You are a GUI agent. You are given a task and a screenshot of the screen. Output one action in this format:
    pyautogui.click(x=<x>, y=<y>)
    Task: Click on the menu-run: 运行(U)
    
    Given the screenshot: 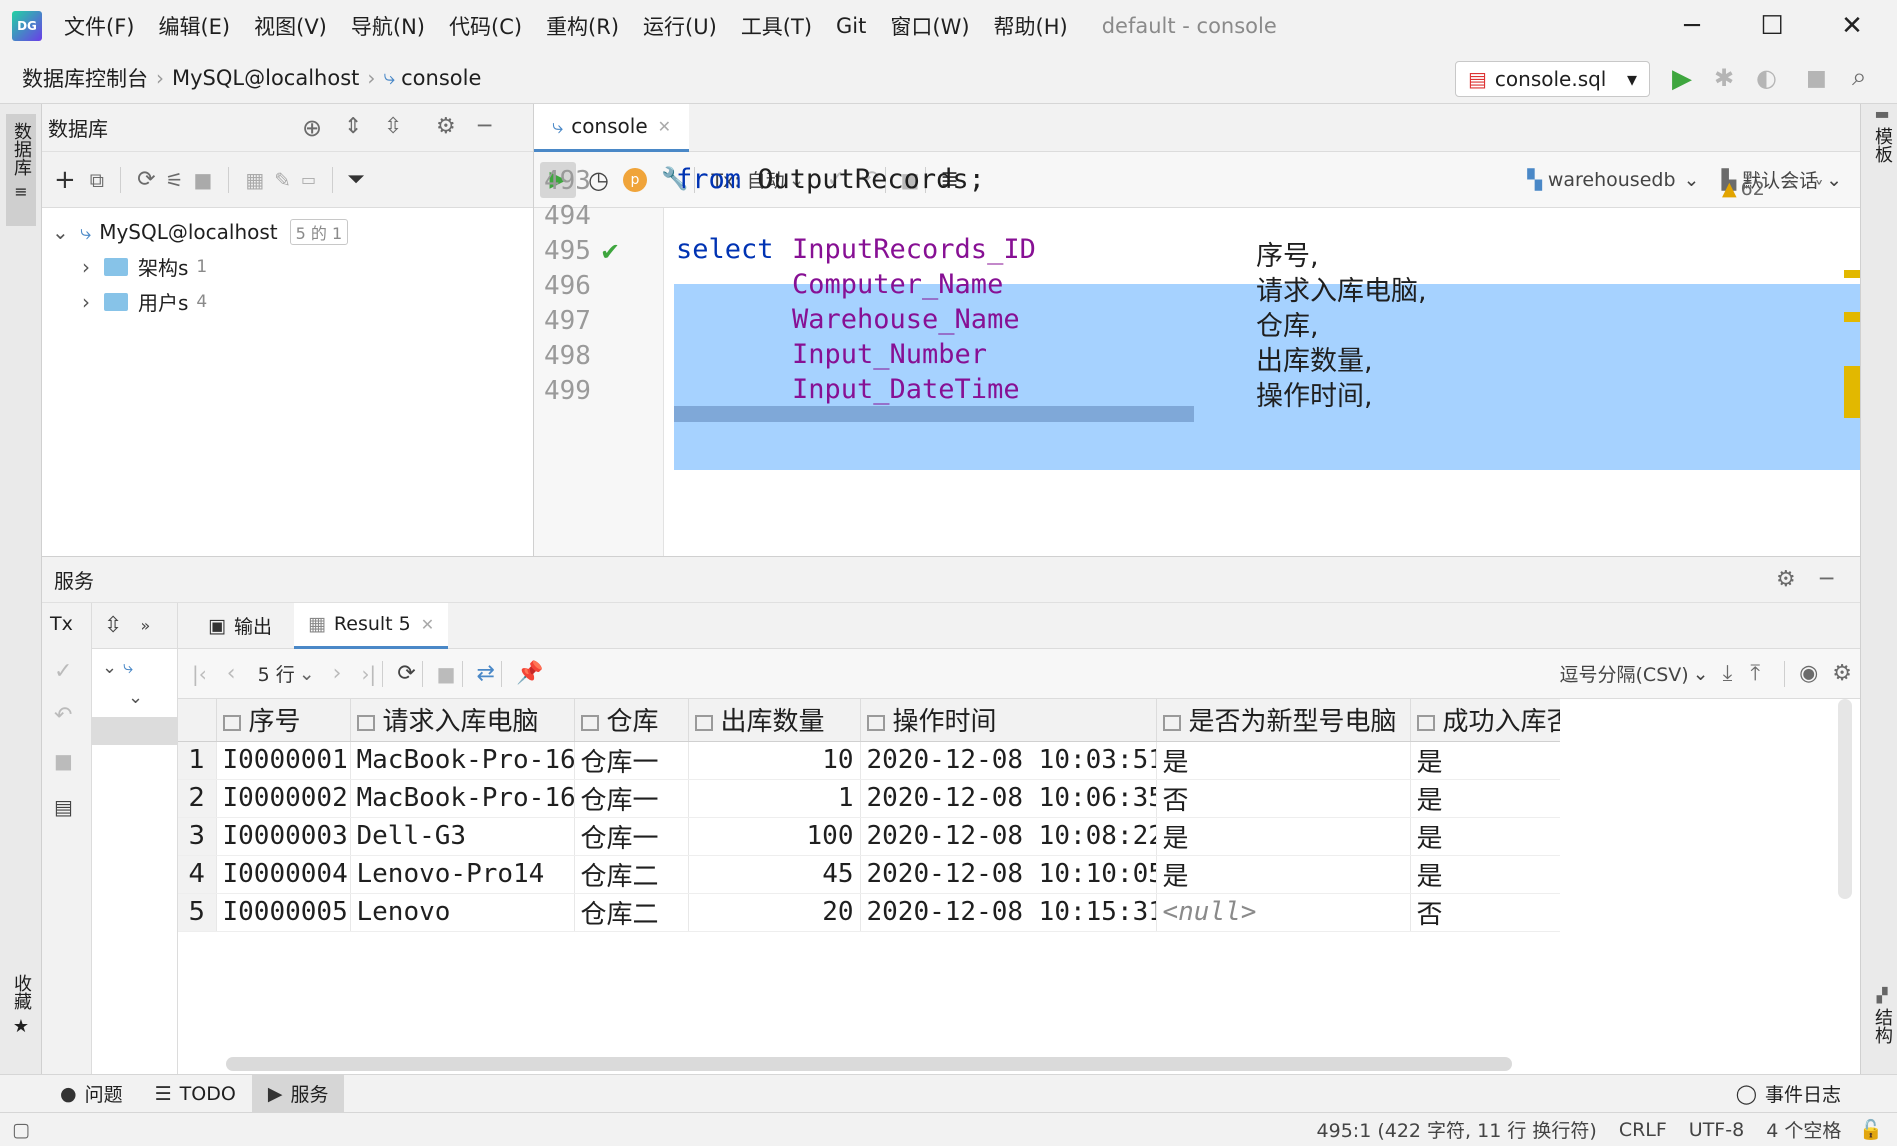 What is the action you would take?
    pyautogui.click(x=680, y=26)
    